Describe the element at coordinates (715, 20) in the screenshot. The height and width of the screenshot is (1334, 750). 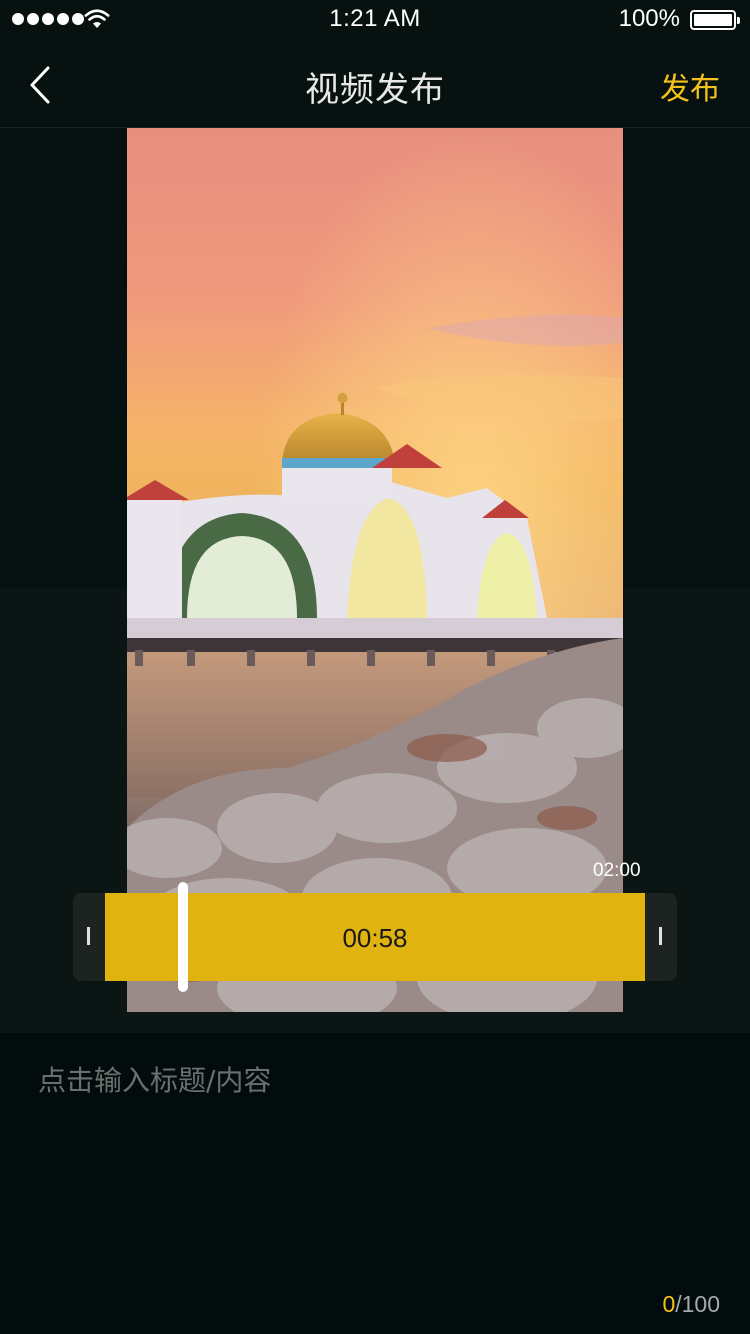
I see `battery-icon` at that location.